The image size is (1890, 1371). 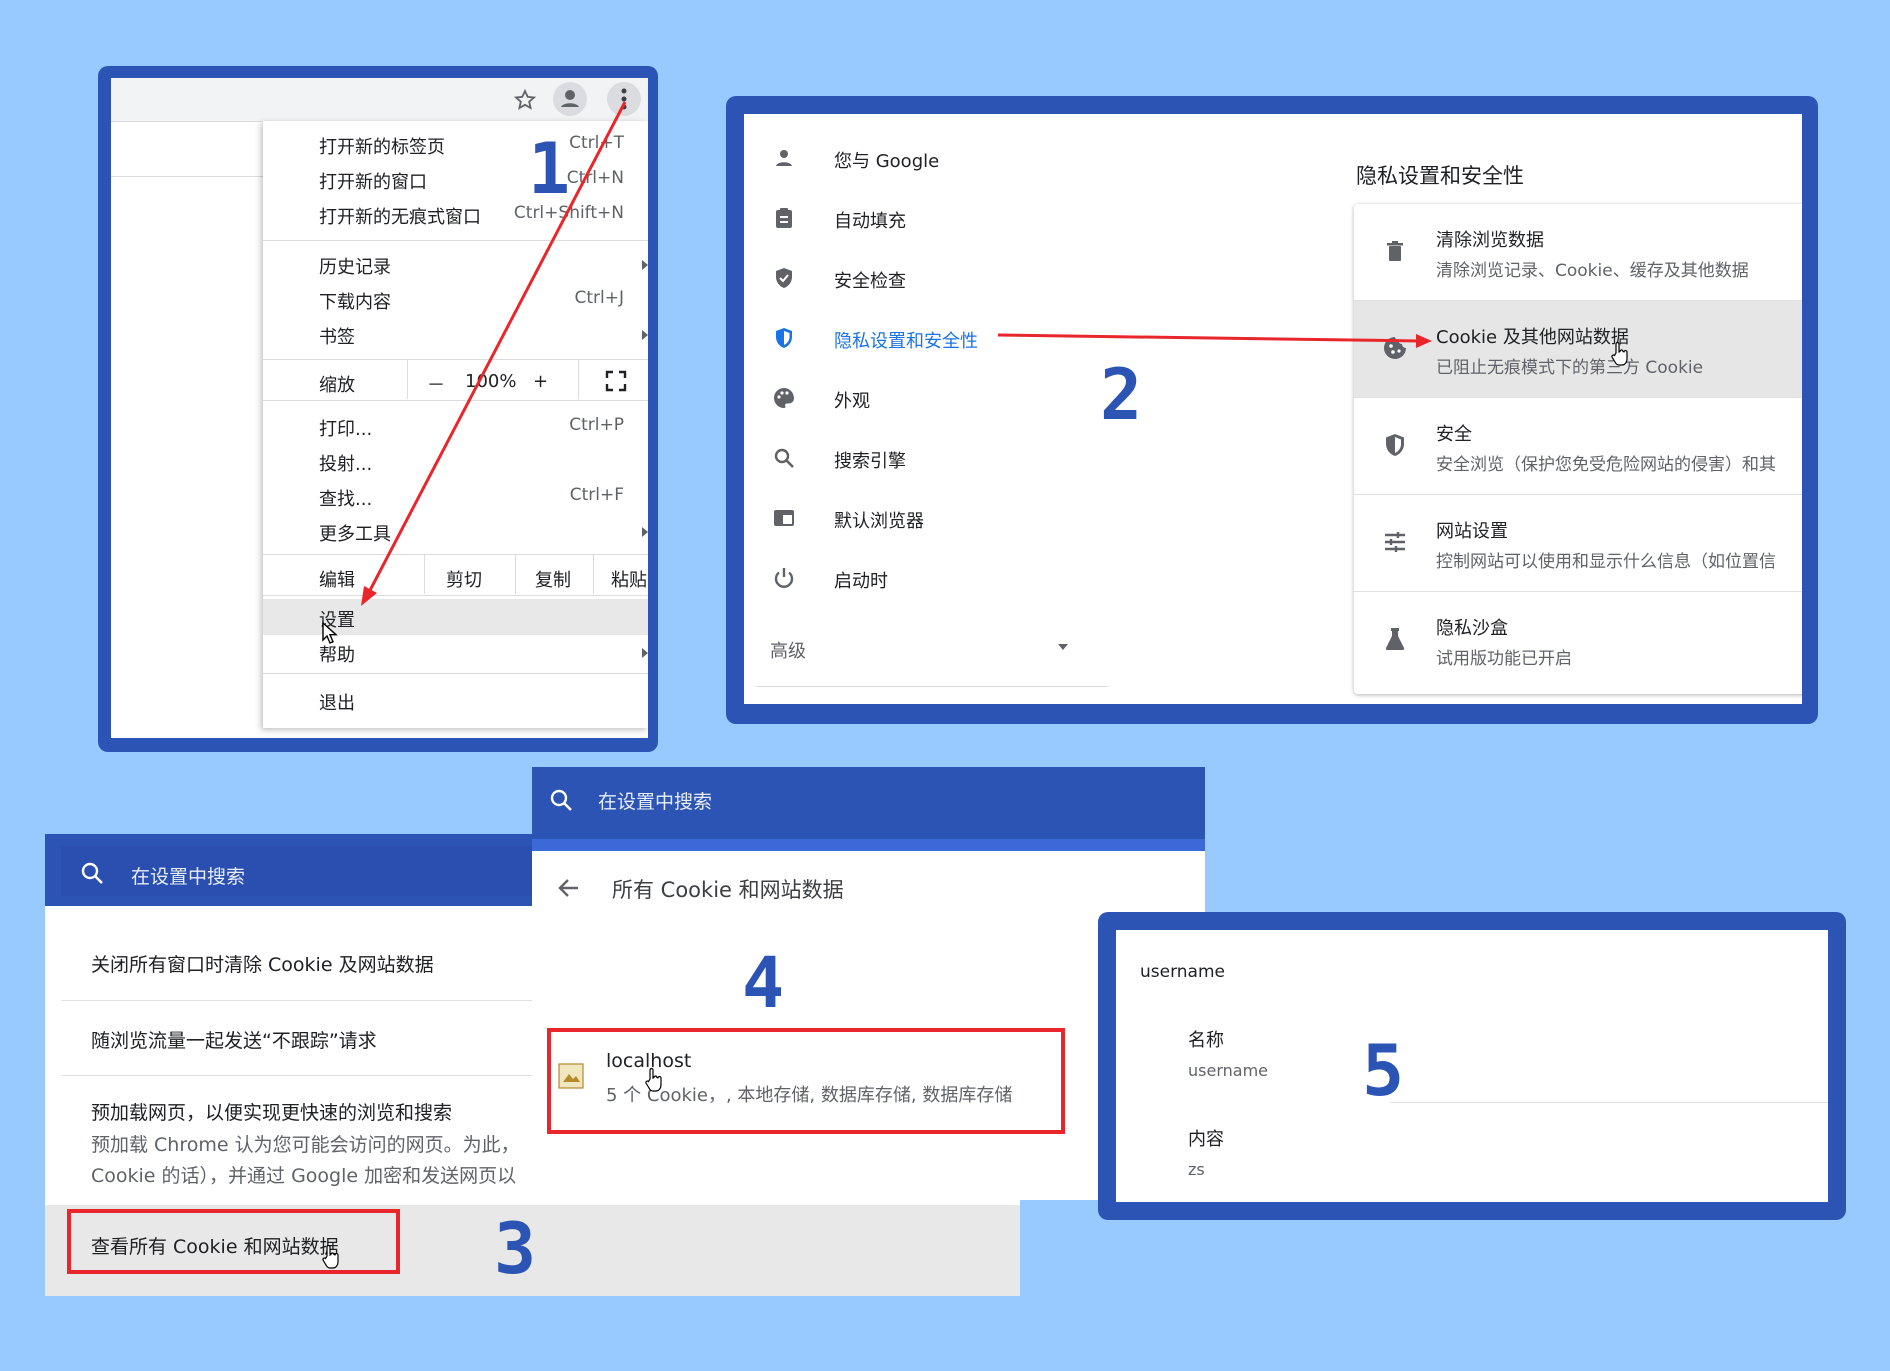 I want to click on item-see-all-cookies: 查看所有 Cookie 和网站数据, so click(x=215, y=1245).